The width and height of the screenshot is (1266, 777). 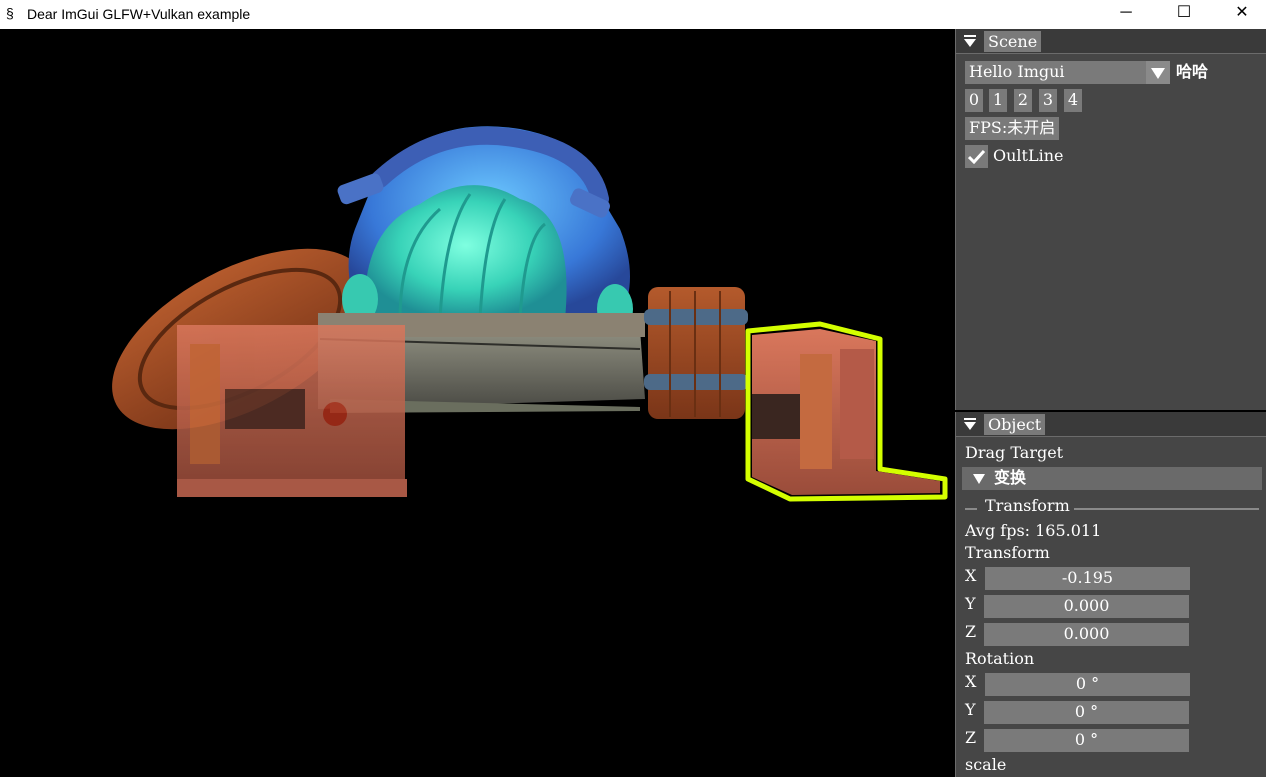 What do you see at coordinates (1015, 424) in the screenshot?
I see `tab-object: Object` at bounding box center [1015, 424].